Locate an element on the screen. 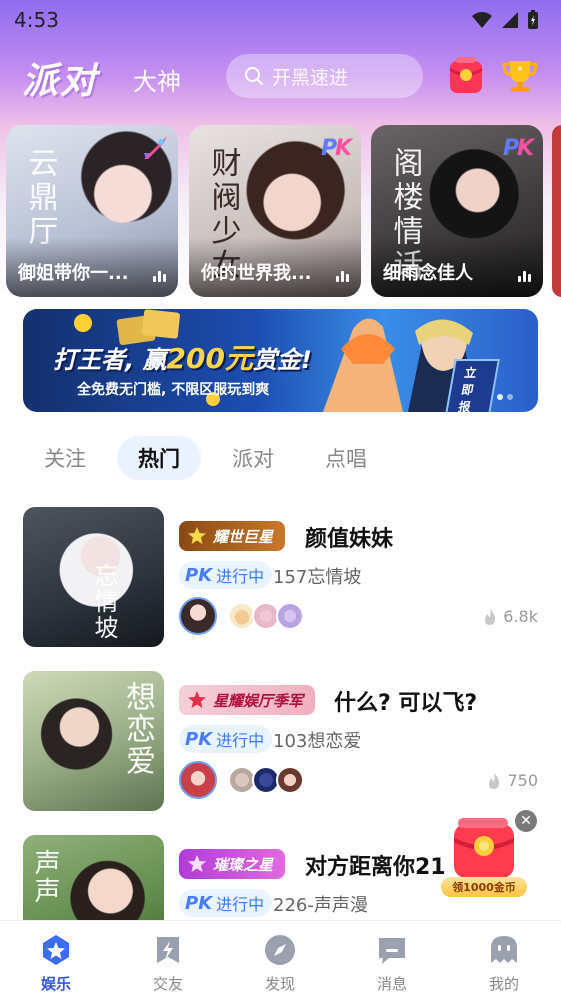  tab-god: 大神 is located at coordinates (157, 79).